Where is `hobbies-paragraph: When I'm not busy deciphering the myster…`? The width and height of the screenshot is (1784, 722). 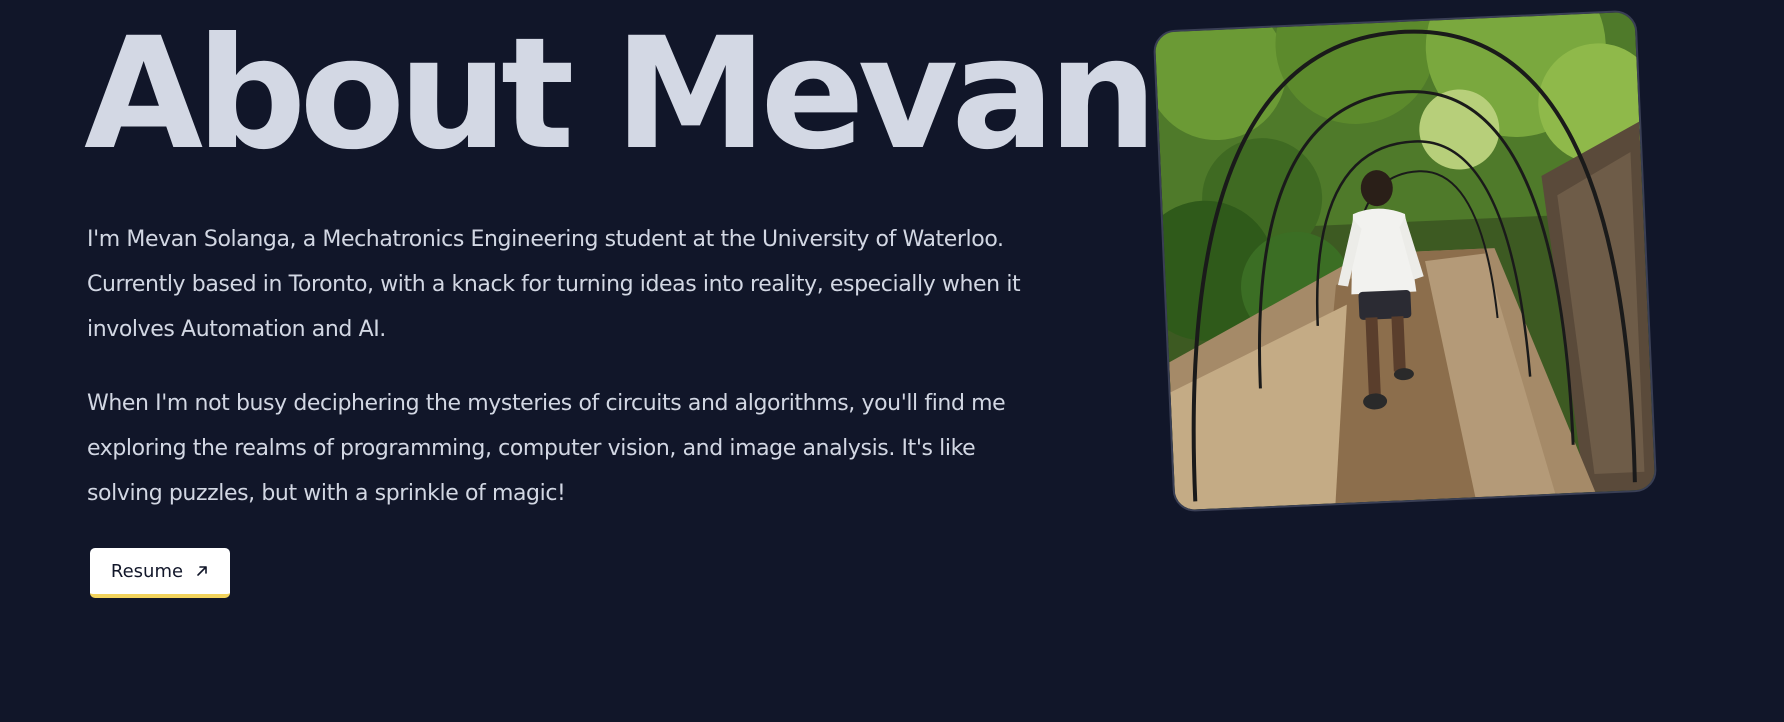
hobbies-paragraph: When I'm not busy deciphering the myster… is located at coordinates (546, 448).